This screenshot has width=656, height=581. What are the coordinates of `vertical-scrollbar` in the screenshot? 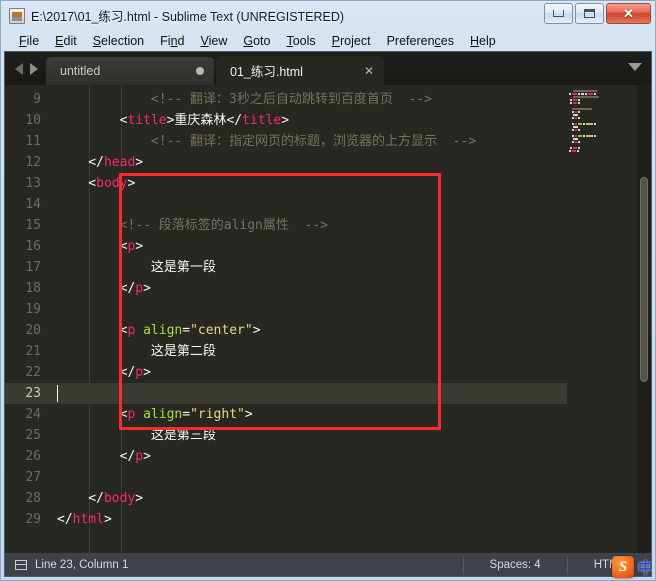 It's located at (644, 319).